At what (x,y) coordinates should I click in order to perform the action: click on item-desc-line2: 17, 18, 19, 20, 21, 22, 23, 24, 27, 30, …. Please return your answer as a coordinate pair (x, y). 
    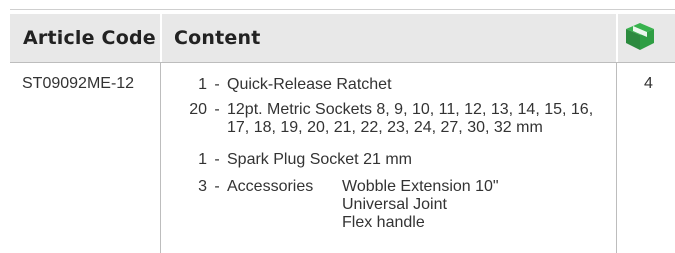
    Looking at the image, I should click on (385, 127).